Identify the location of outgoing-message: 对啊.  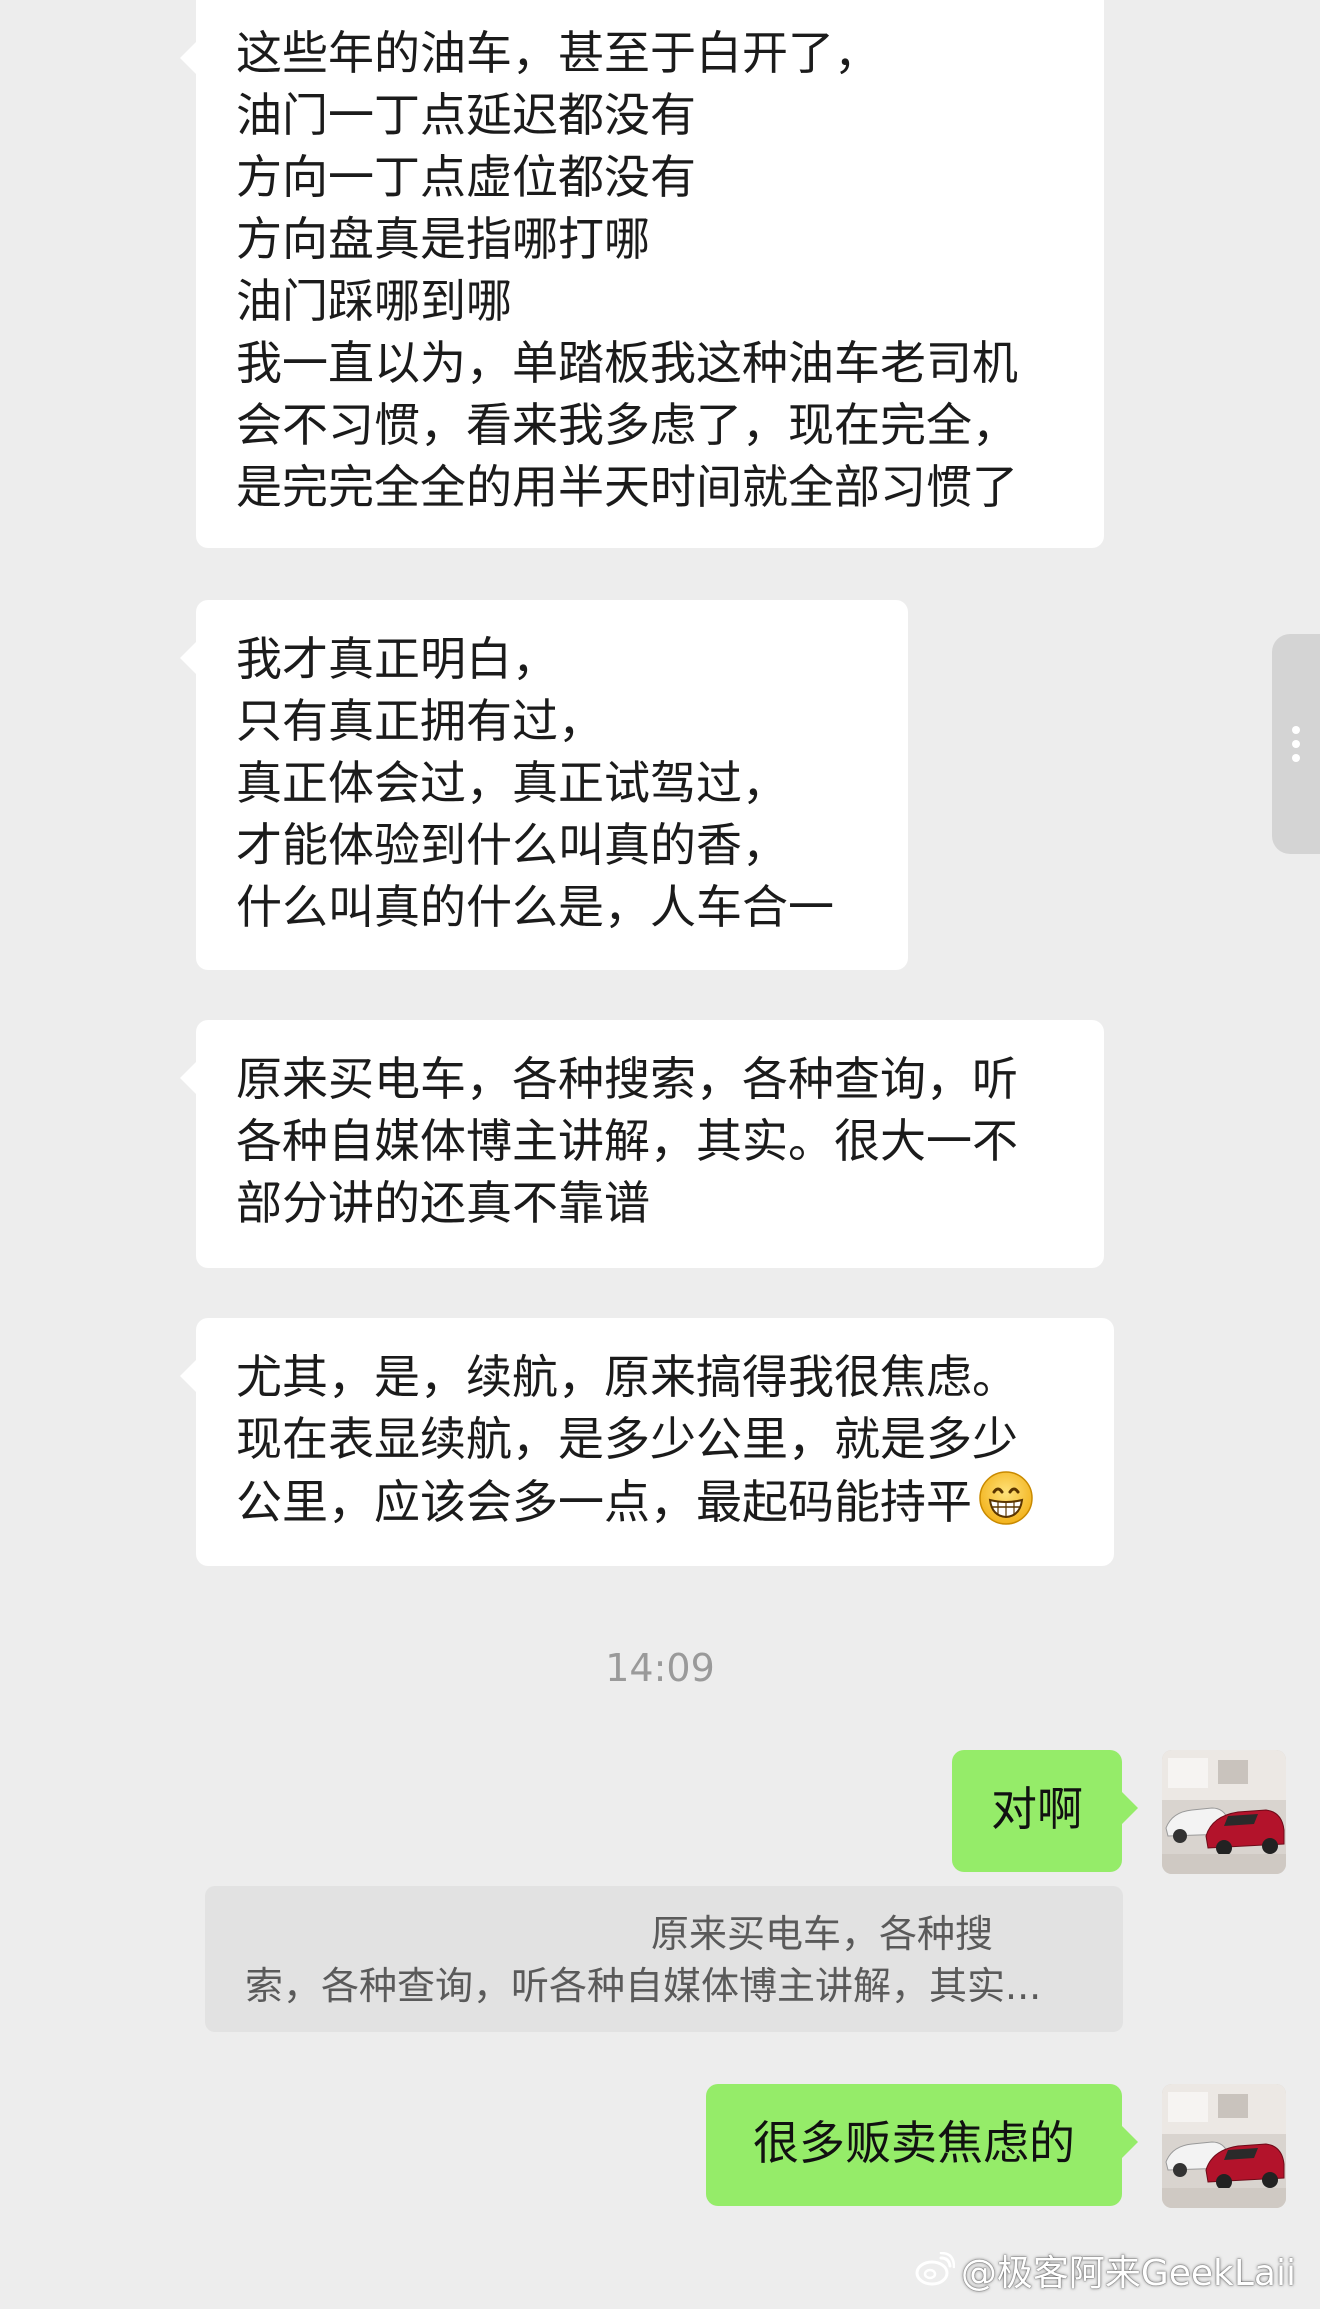
(1045, 1811).